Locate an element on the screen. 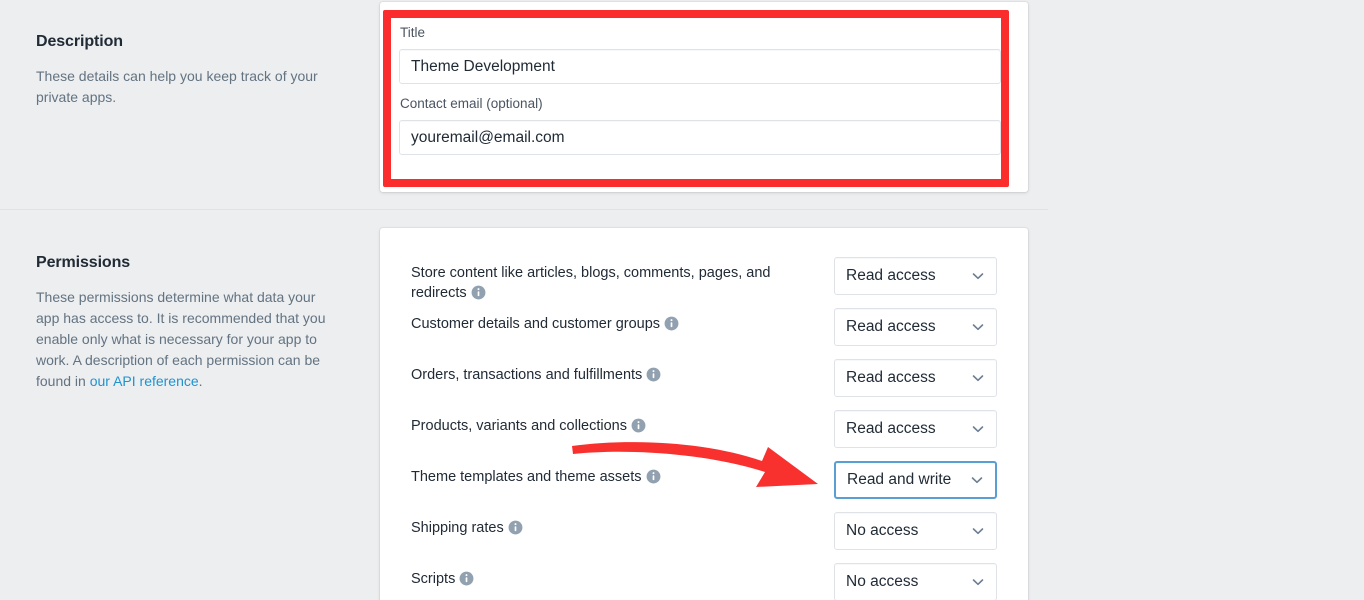 The height and width of the screenshot is (600, 1364). permission-label: Customer details and customer groups is located at coordinates (545, 321).